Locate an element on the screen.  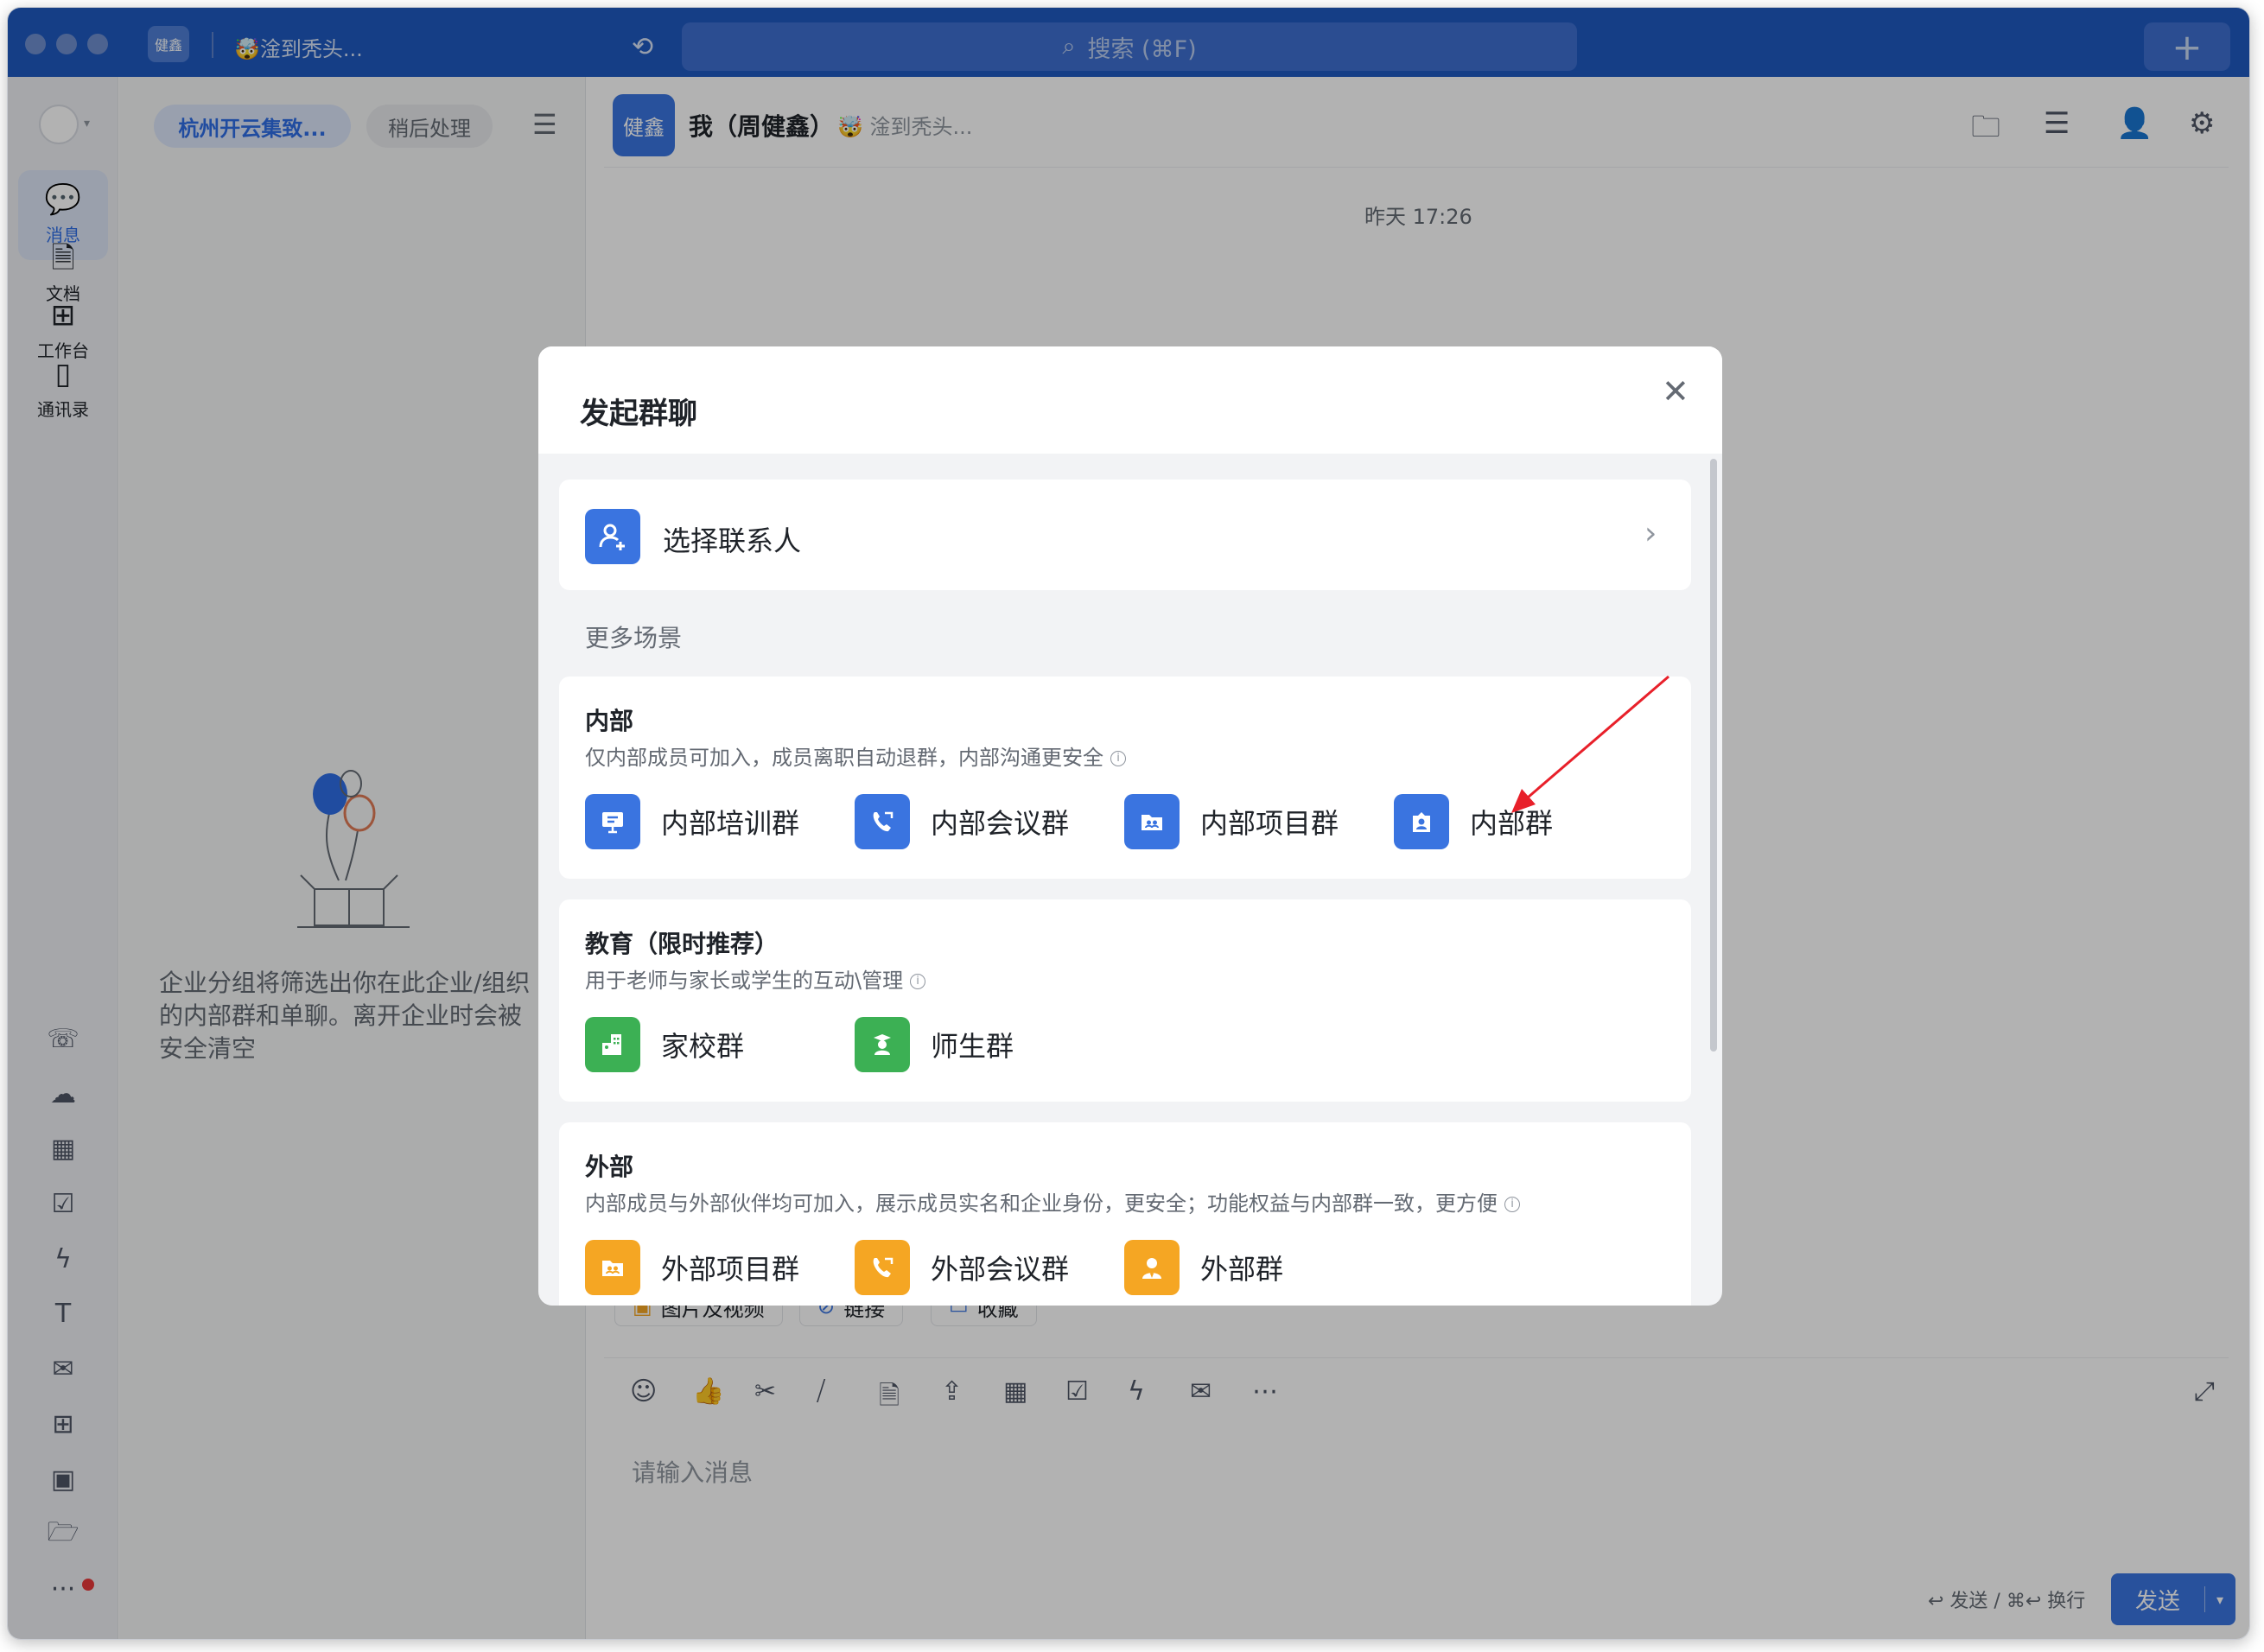
option-internal-meeting-group: 内部会议群 is located at coordinates (962, 822).